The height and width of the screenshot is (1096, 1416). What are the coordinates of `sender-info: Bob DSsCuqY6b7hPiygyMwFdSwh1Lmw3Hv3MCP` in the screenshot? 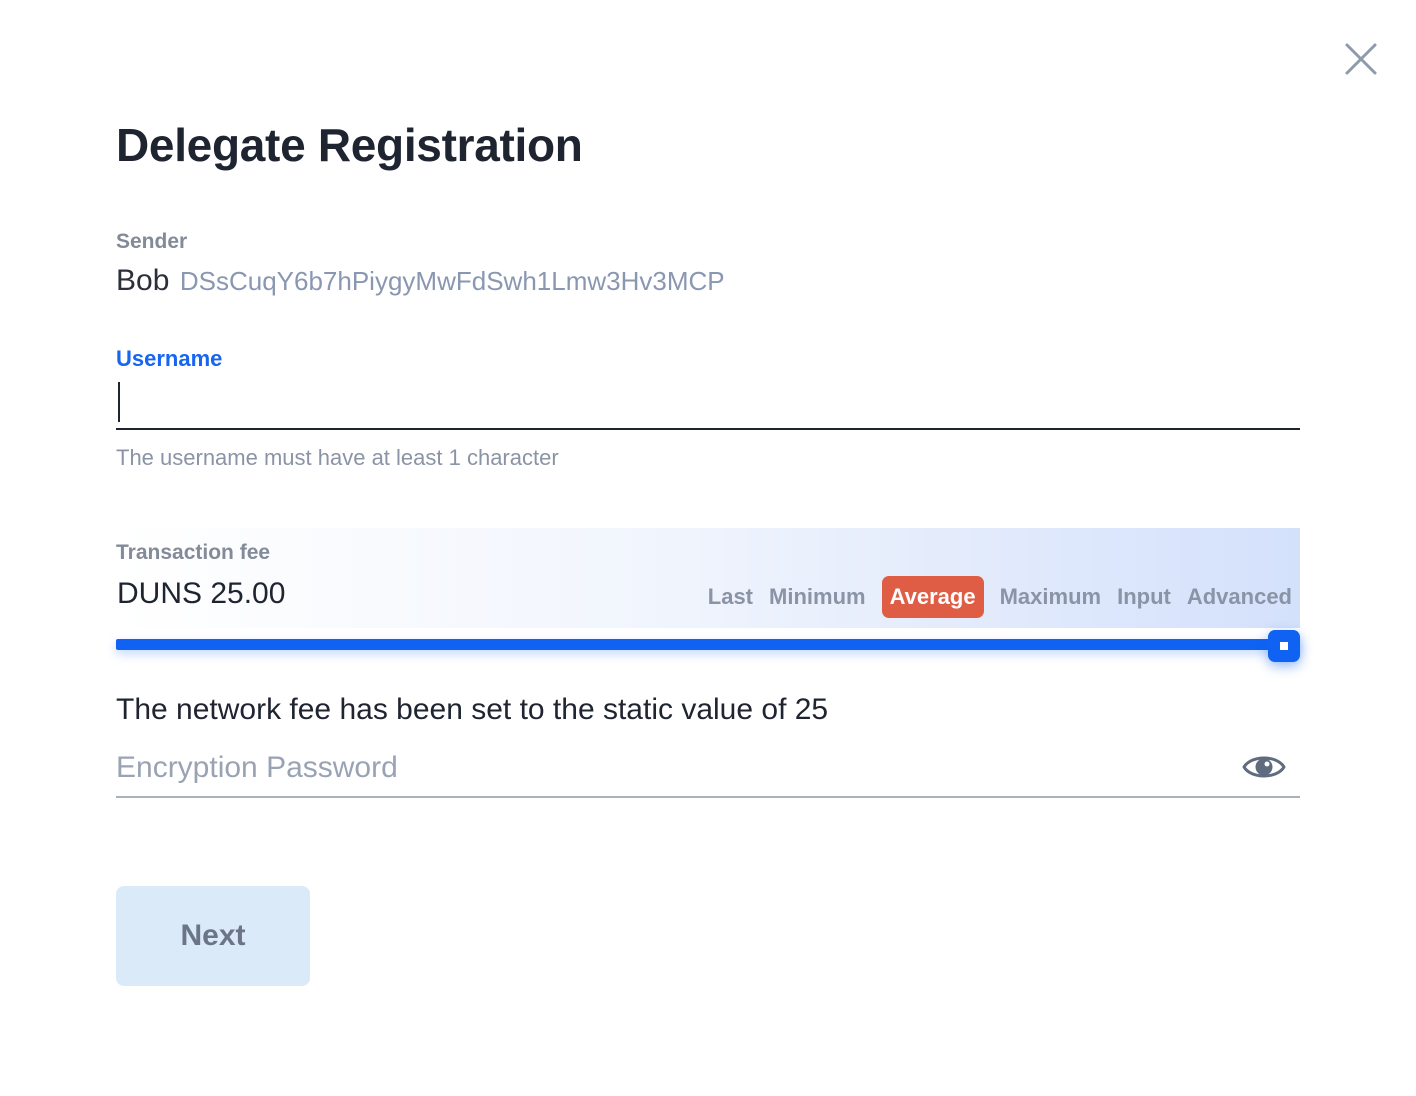 It's located at (420, 281).